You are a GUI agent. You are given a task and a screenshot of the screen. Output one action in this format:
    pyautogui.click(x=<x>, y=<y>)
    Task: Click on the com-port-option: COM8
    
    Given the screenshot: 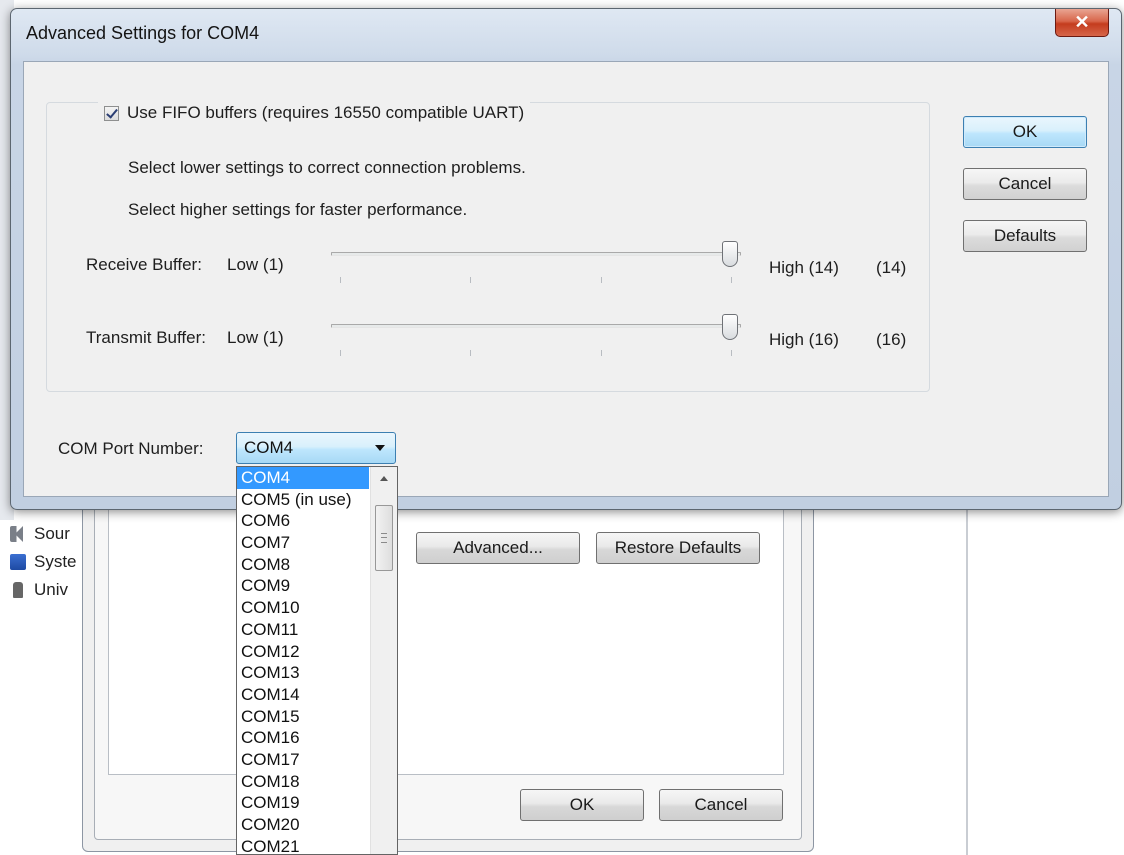 What is the action you would take?
    pyautogui.click(x=303, y=565)
    